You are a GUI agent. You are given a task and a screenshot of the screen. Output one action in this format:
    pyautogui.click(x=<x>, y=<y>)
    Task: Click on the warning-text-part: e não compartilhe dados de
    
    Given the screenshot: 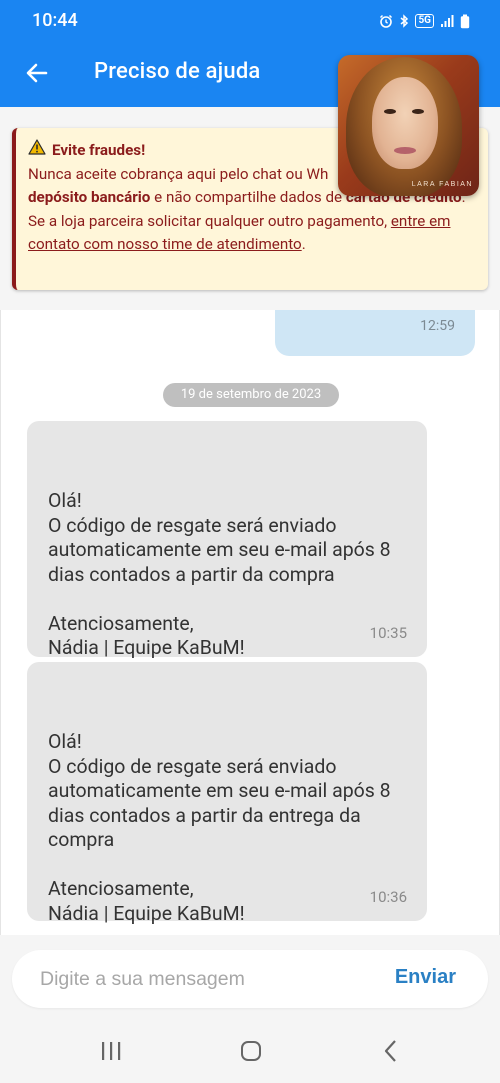 What is the action you would take?
    pyautogui.click(x=248, y=197)
    